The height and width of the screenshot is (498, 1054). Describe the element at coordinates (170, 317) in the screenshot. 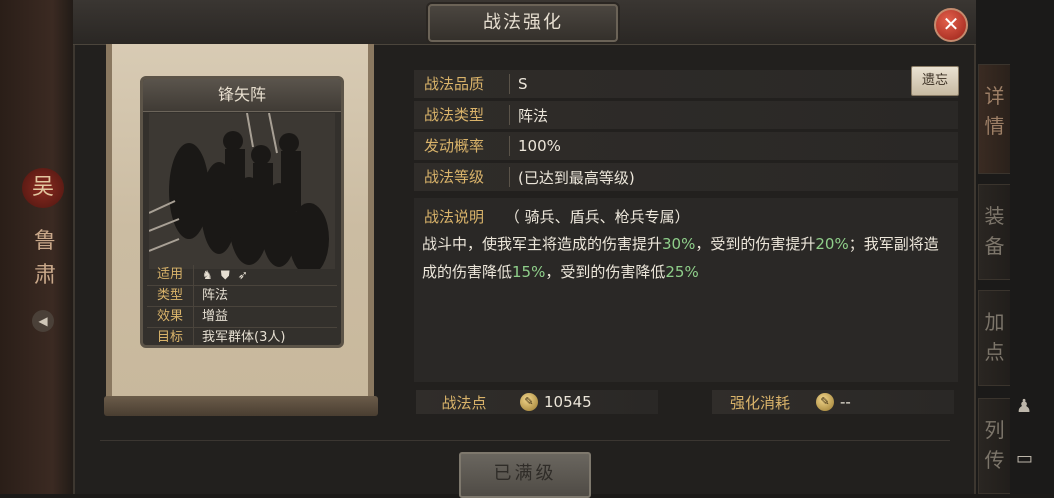

I see `card-row-key: 效果` at that location.